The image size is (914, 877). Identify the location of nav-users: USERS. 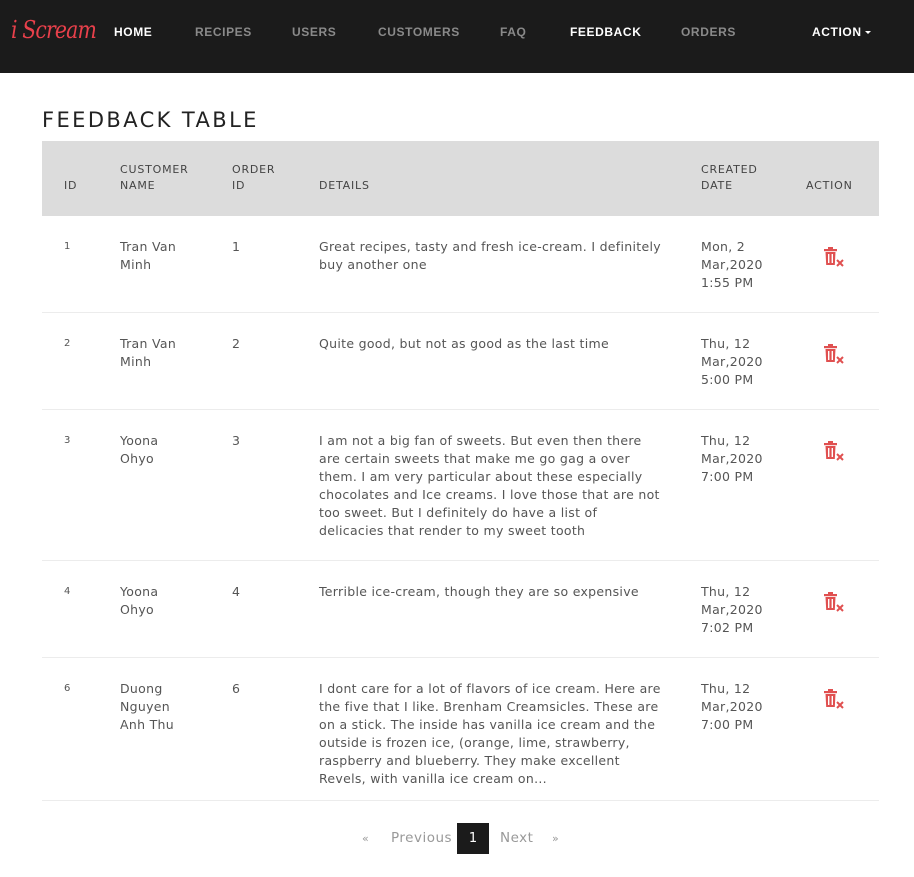
(314, 32).